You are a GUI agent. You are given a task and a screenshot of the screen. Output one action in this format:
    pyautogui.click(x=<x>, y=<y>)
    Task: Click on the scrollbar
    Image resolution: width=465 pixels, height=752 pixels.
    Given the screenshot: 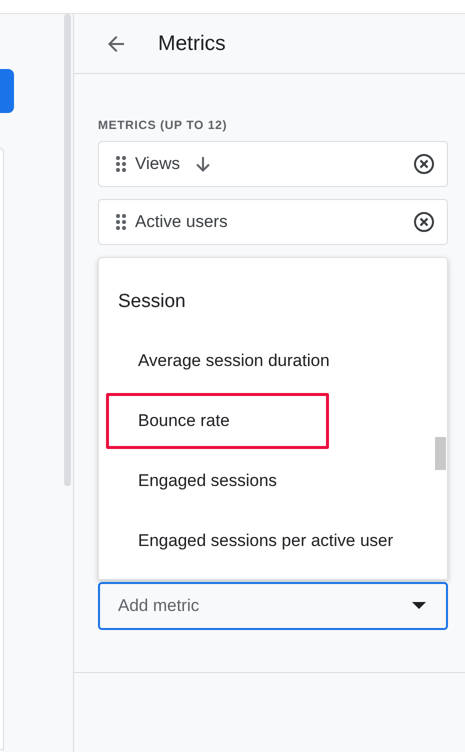 What is the action you would take?
    pyautogui.click(x=67, y=250)
    